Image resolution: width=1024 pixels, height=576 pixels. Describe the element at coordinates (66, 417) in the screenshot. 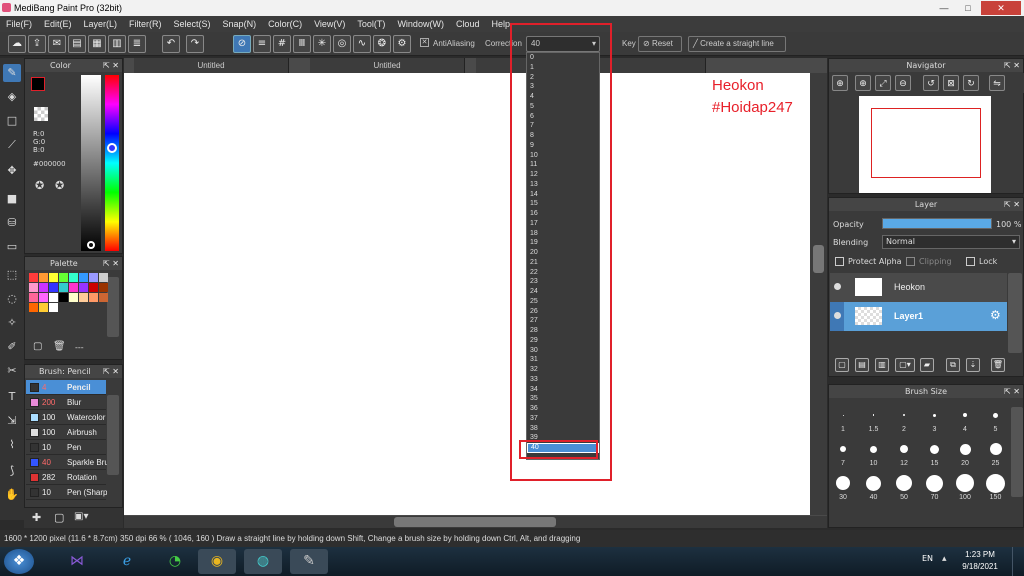

I see `brush-item: 100 Watercolor` at that location.